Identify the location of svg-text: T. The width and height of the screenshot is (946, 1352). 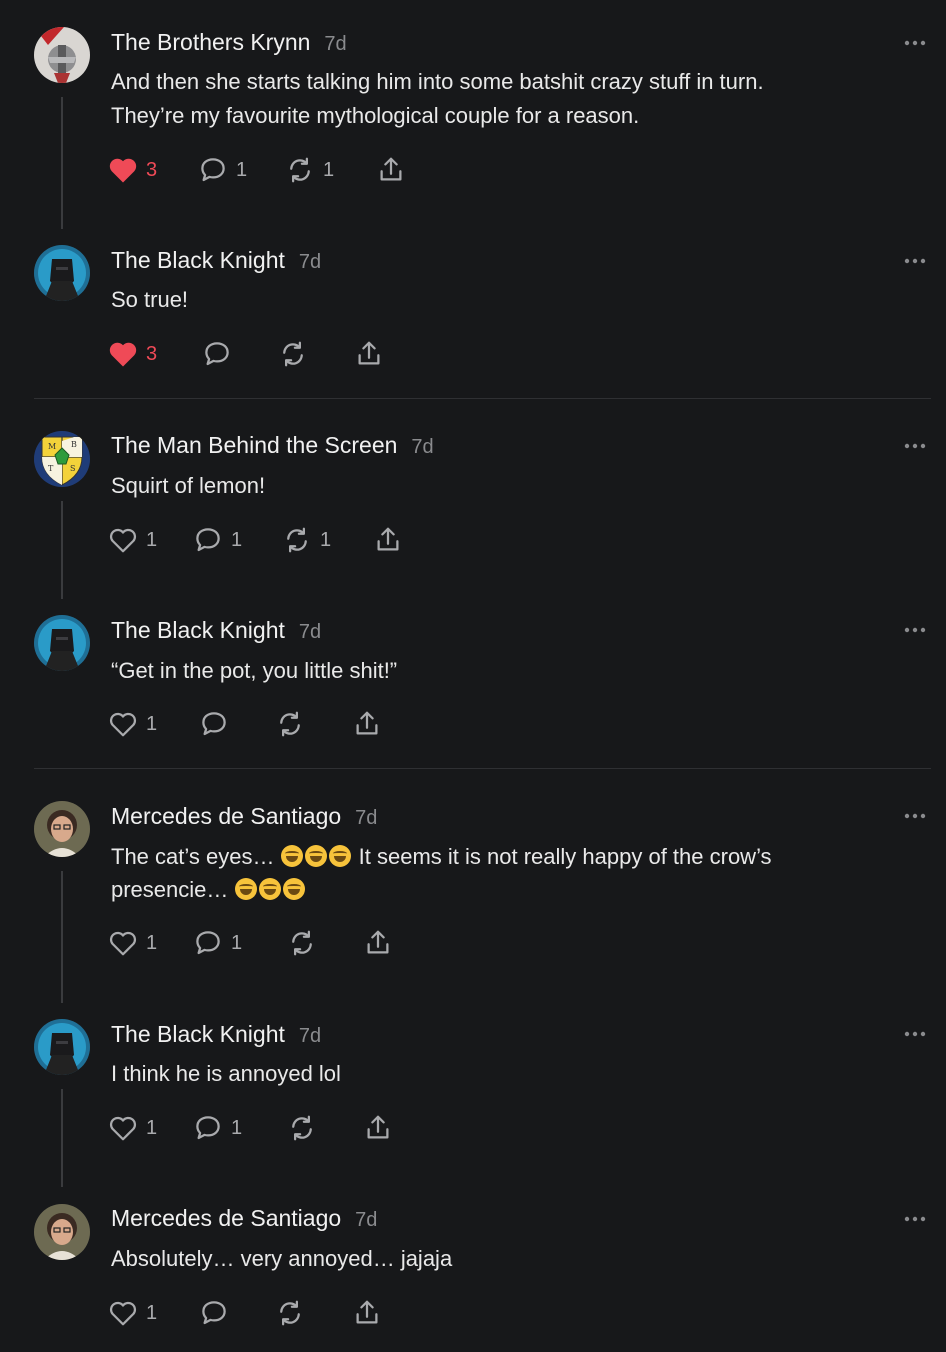
(51, 468).